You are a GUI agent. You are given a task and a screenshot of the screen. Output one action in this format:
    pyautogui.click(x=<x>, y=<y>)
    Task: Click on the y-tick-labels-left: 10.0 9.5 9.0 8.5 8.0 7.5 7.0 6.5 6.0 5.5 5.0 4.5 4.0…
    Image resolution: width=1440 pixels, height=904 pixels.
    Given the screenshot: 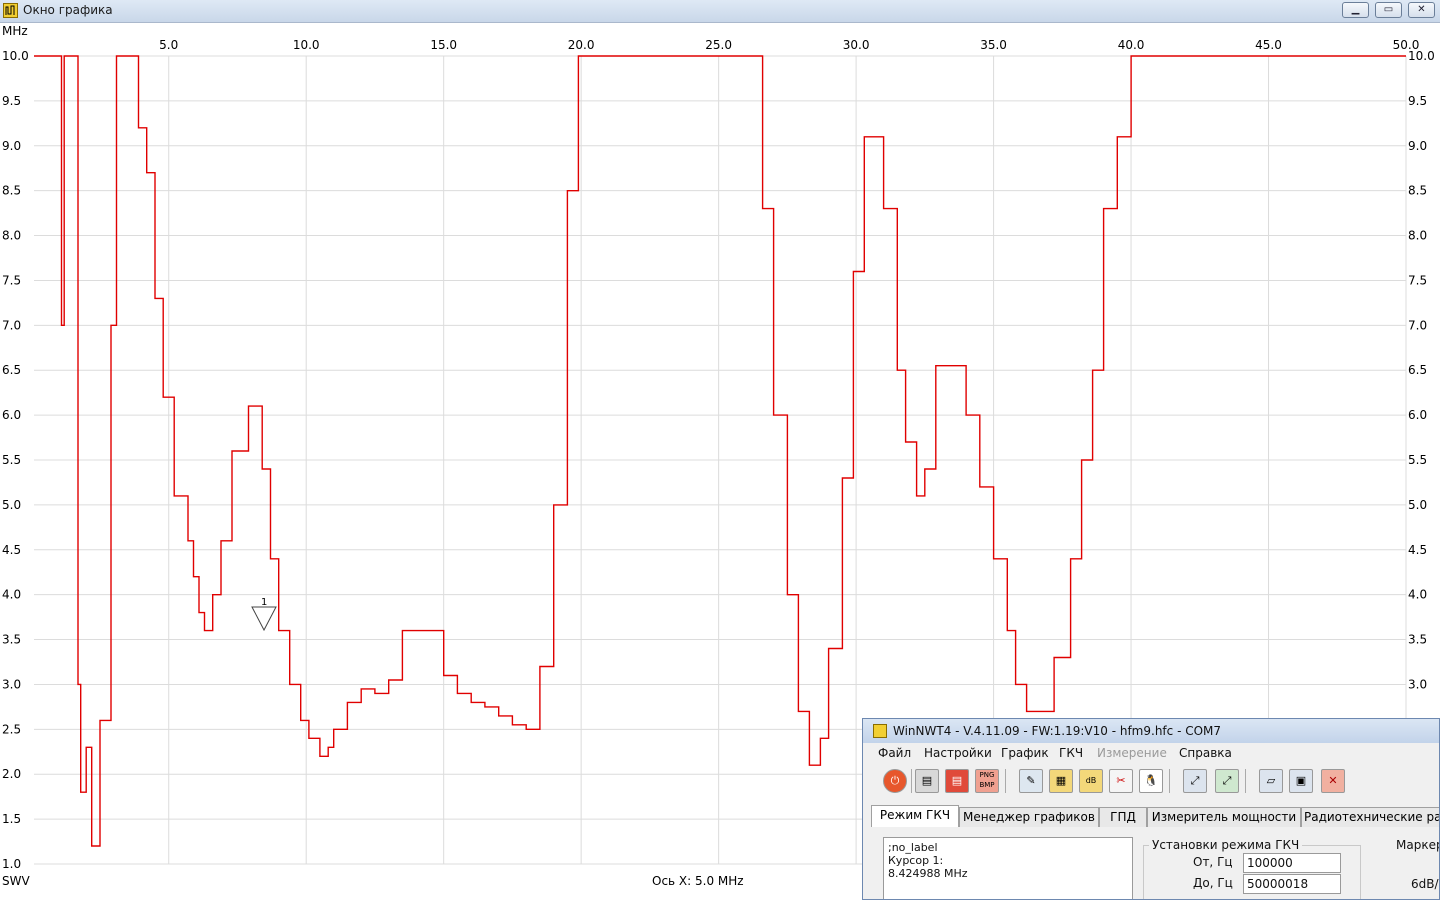 What is the action you would take?
    pyautogui.click(x=15, y=460)
    